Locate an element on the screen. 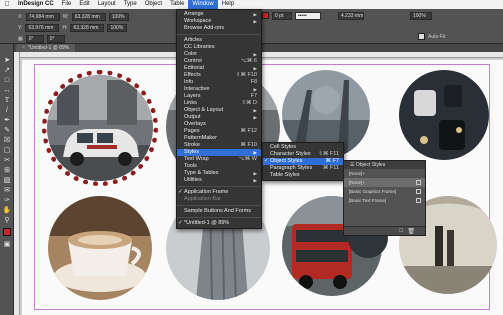  menu-item-label: Application Bar is located at coordinates (202, 199).